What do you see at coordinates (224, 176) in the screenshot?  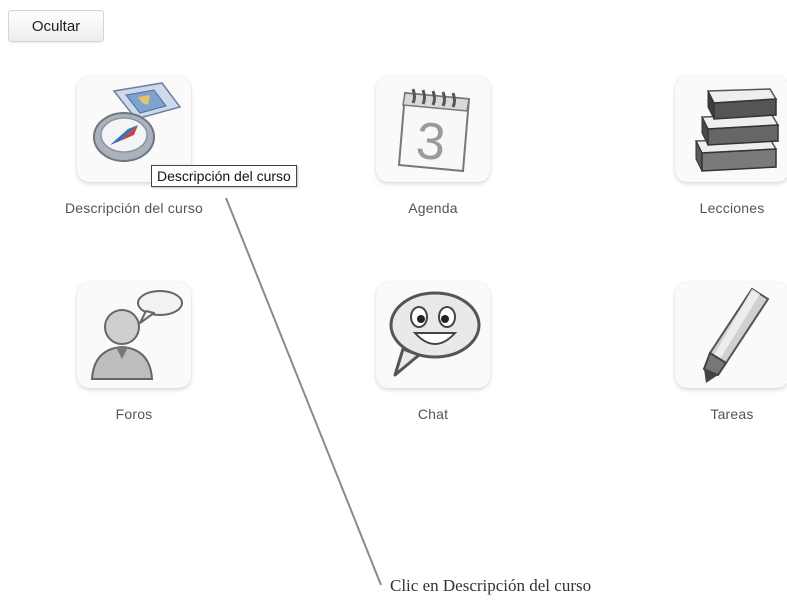 I see `tooltip: Descripción del curso` at bounding box center [224, 176].